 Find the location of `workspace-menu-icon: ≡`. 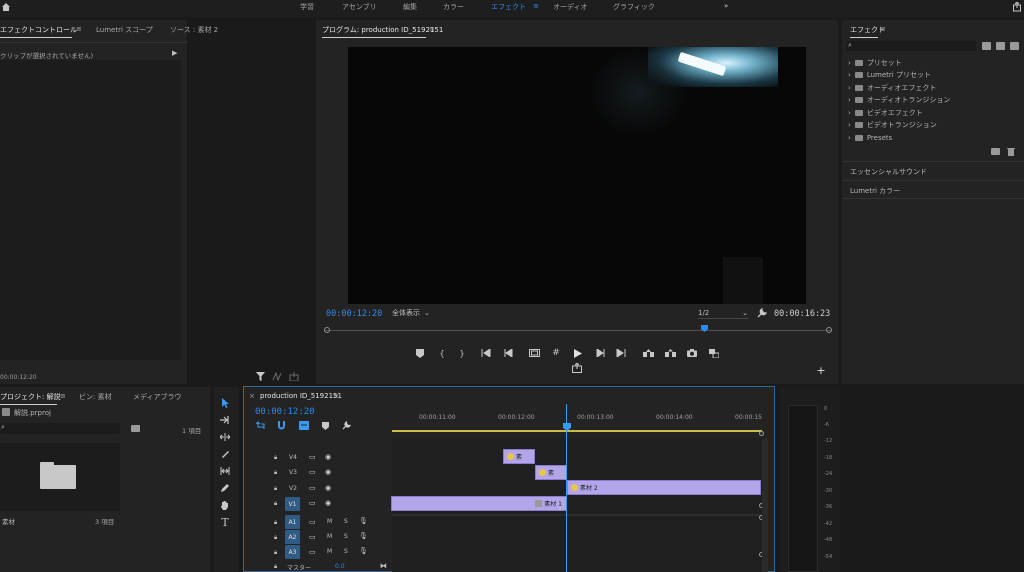

workspace-menu-icon: ≡ is located at coordinates (536, 6).